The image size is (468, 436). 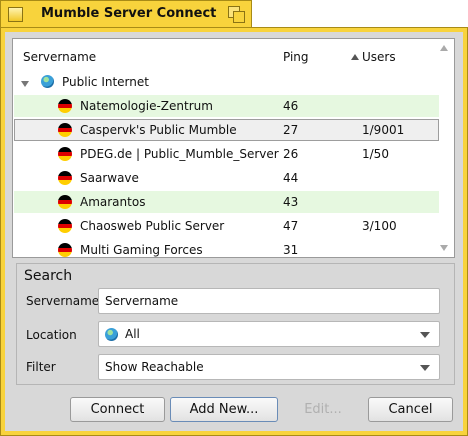 What do you see at coordinates (25, 84) in the screenshot?
I see `expand-collapse-icon` at bounding box center [25, 84].